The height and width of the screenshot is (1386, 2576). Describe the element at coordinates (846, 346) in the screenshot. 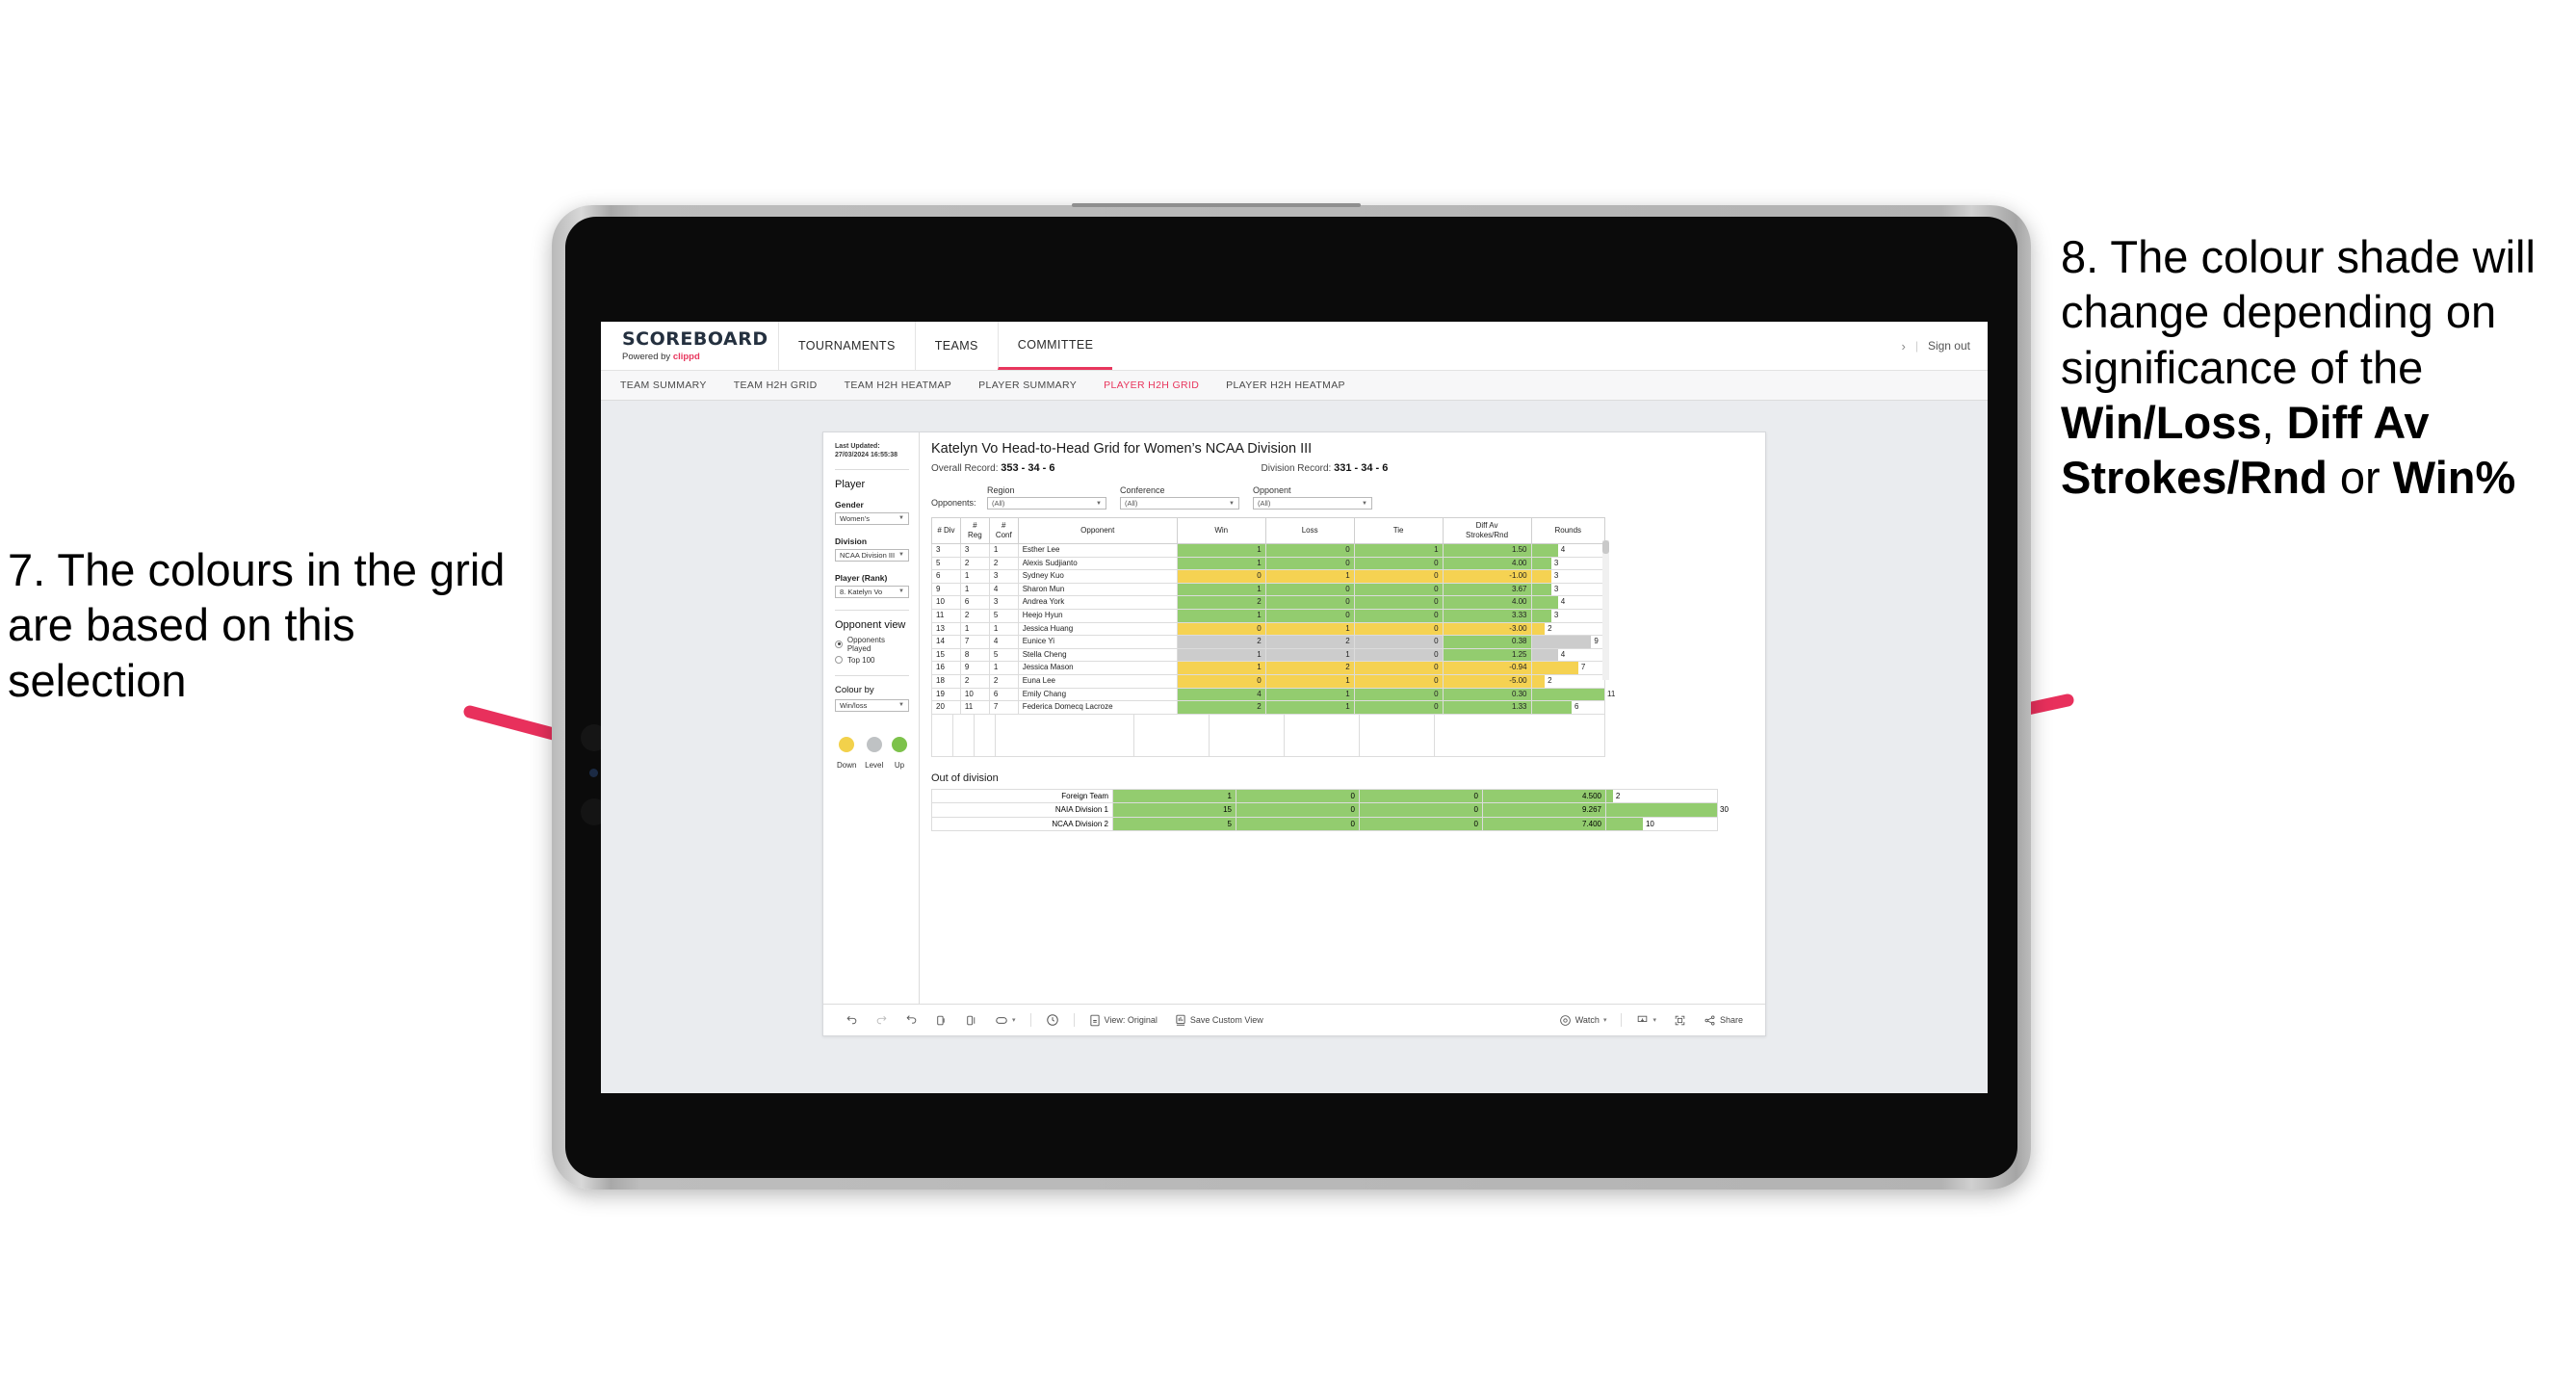

I see `nav-tab-tournaments: TOURNAMENTS` at that location.